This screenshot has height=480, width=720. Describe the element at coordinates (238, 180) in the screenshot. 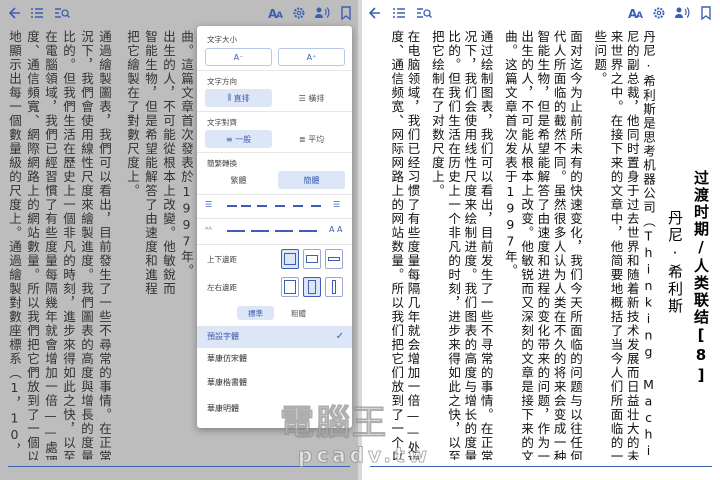

I see `convert-traditional-button: 繁體` at that location.